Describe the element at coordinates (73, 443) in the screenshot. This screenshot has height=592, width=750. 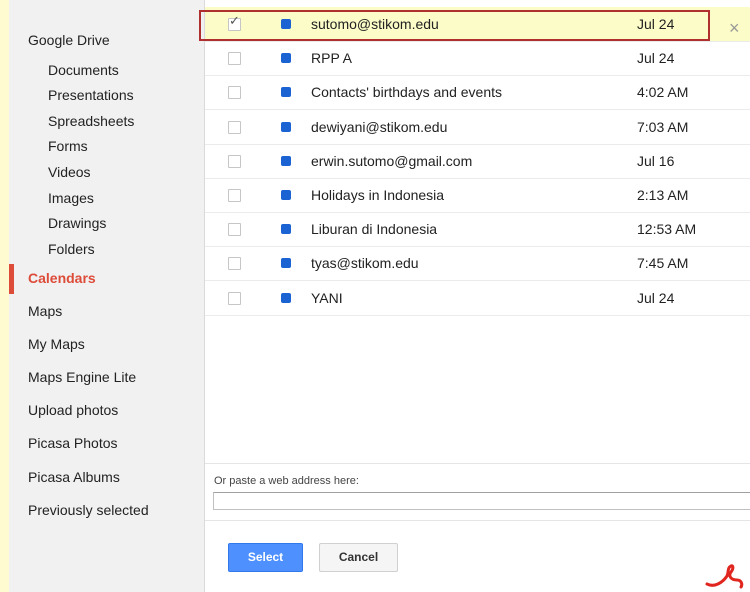
I see `sidebar-item-picasa-photos: Picasa Photos` at that location.